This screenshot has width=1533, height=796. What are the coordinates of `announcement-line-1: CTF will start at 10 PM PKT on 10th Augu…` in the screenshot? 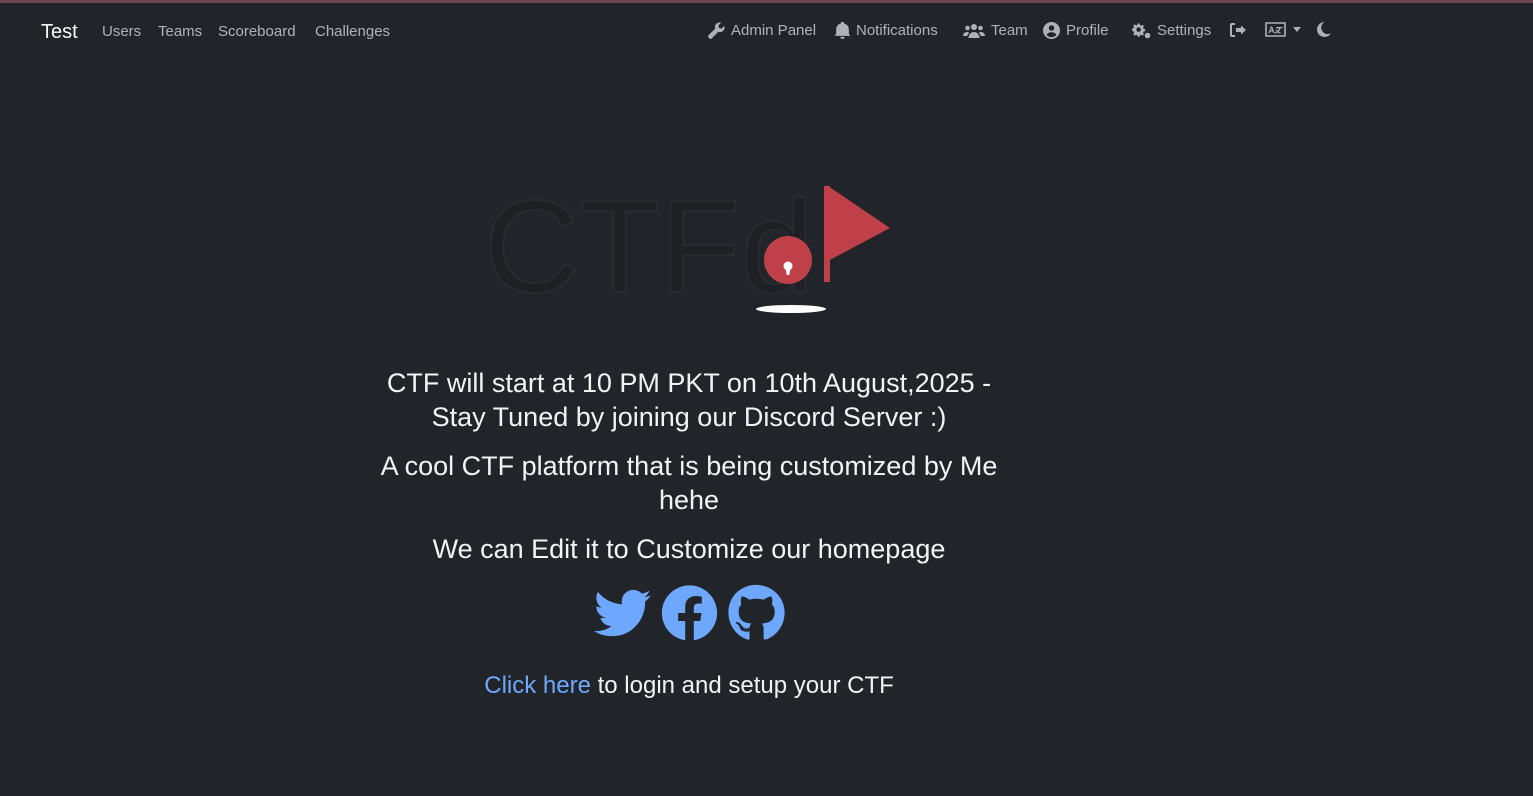 It's located at (689, 383).